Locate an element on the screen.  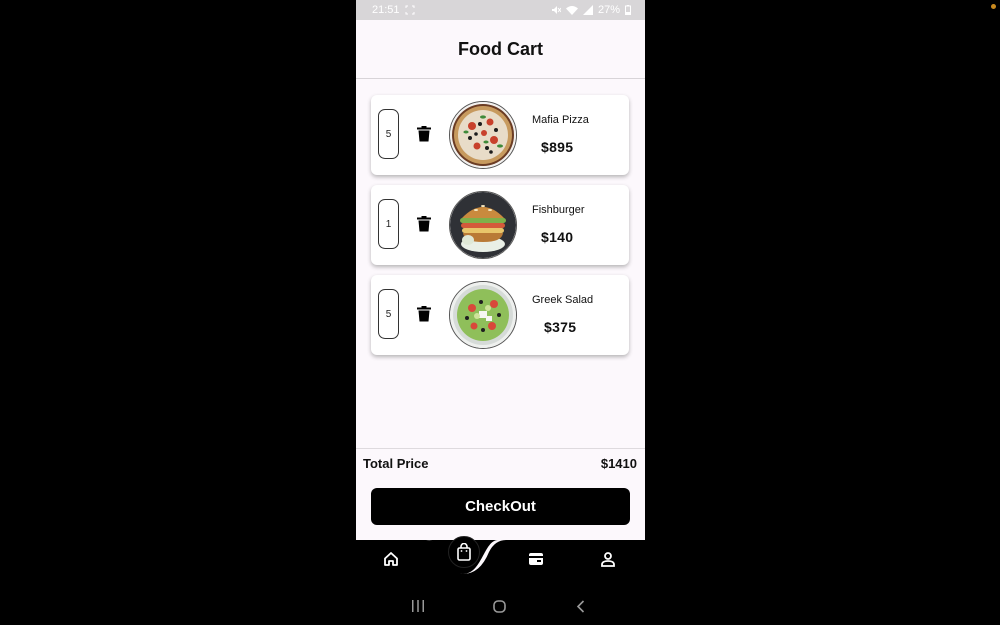
status-bar: 21:51 27% is located at coordinates (500, 10).